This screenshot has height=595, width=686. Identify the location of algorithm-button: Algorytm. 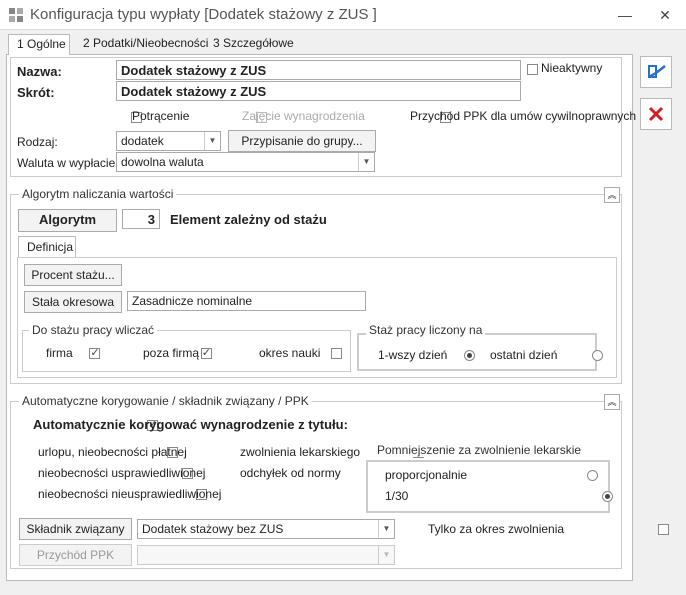
(67, 220).